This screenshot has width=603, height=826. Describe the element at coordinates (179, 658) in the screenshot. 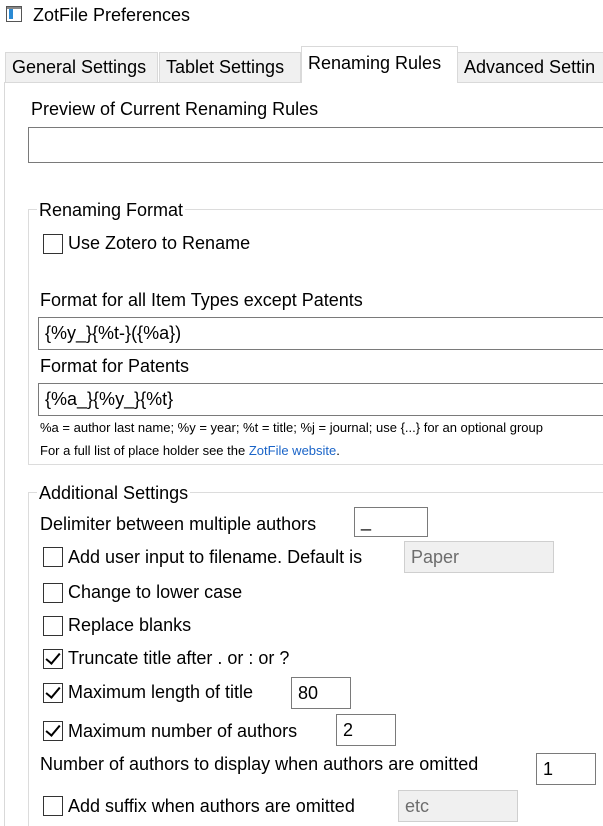

I see `truncate-title-label: Truncate title after . or : or ?` at that location.